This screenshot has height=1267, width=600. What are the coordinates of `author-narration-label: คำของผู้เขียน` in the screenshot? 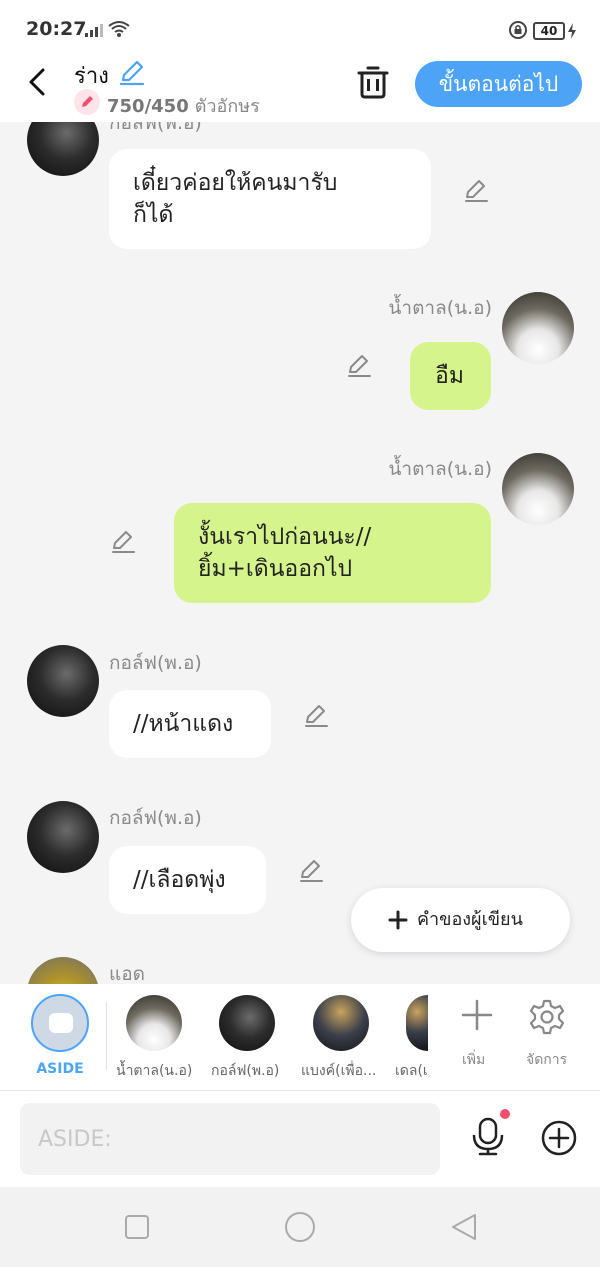 It's located at (470, 919).